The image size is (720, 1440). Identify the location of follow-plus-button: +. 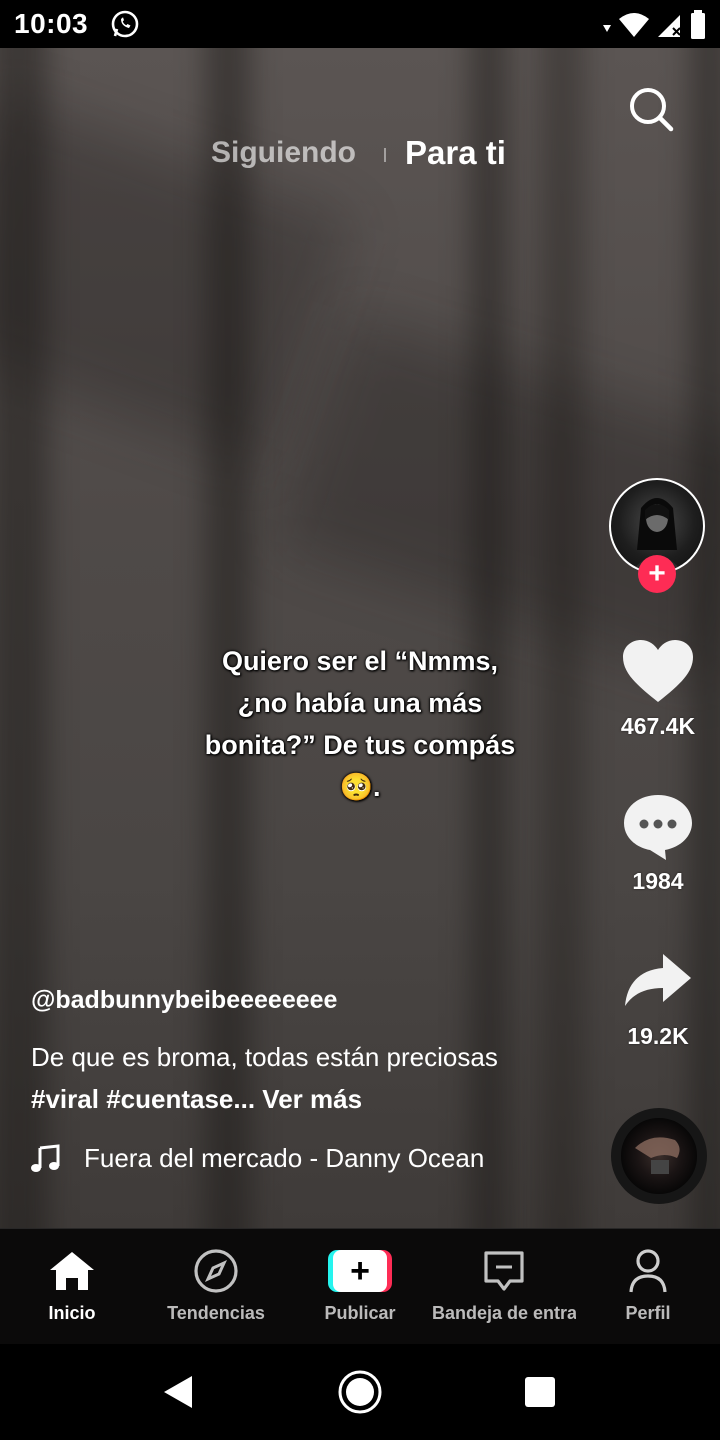
(657, 574).